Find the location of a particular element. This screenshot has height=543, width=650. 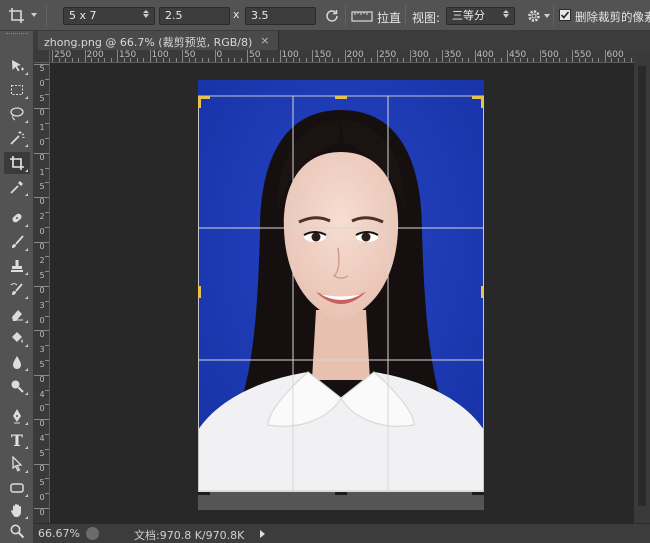

clear-icon is located at coordinates (332, 16).